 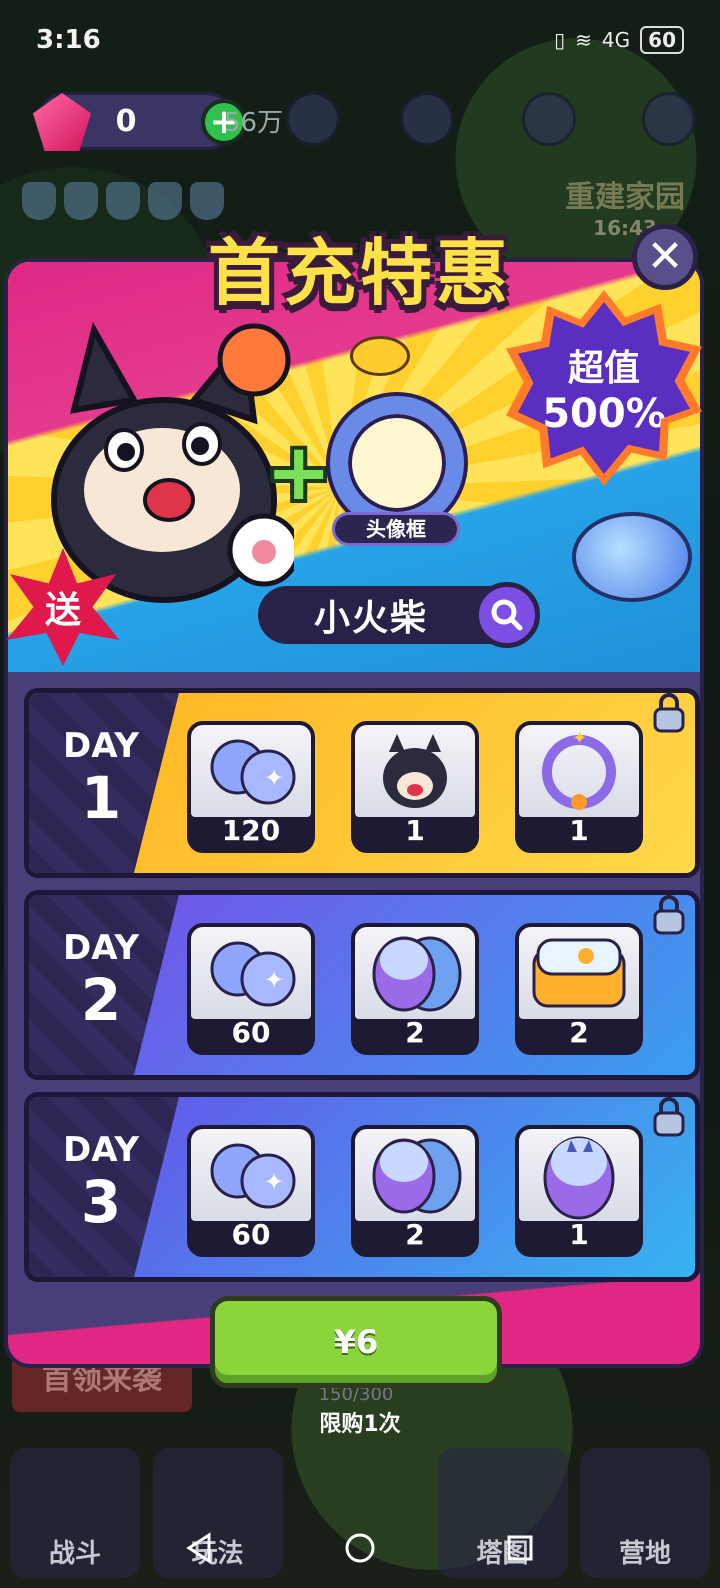 What do you see at coordinates (359, 273) in the screenshot?
I see `dialog-title: 首充特惠` at bounding box center [359, 273].